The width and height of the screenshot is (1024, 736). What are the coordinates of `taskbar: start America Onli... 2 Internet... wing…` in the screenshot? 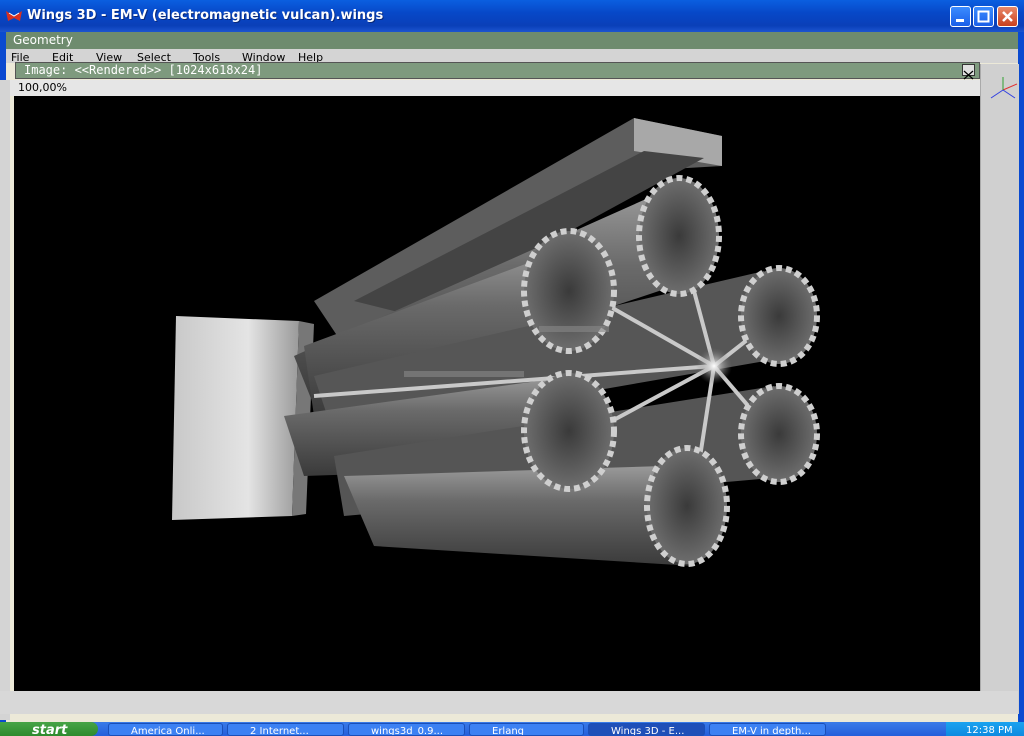 It's located at (512, 729).